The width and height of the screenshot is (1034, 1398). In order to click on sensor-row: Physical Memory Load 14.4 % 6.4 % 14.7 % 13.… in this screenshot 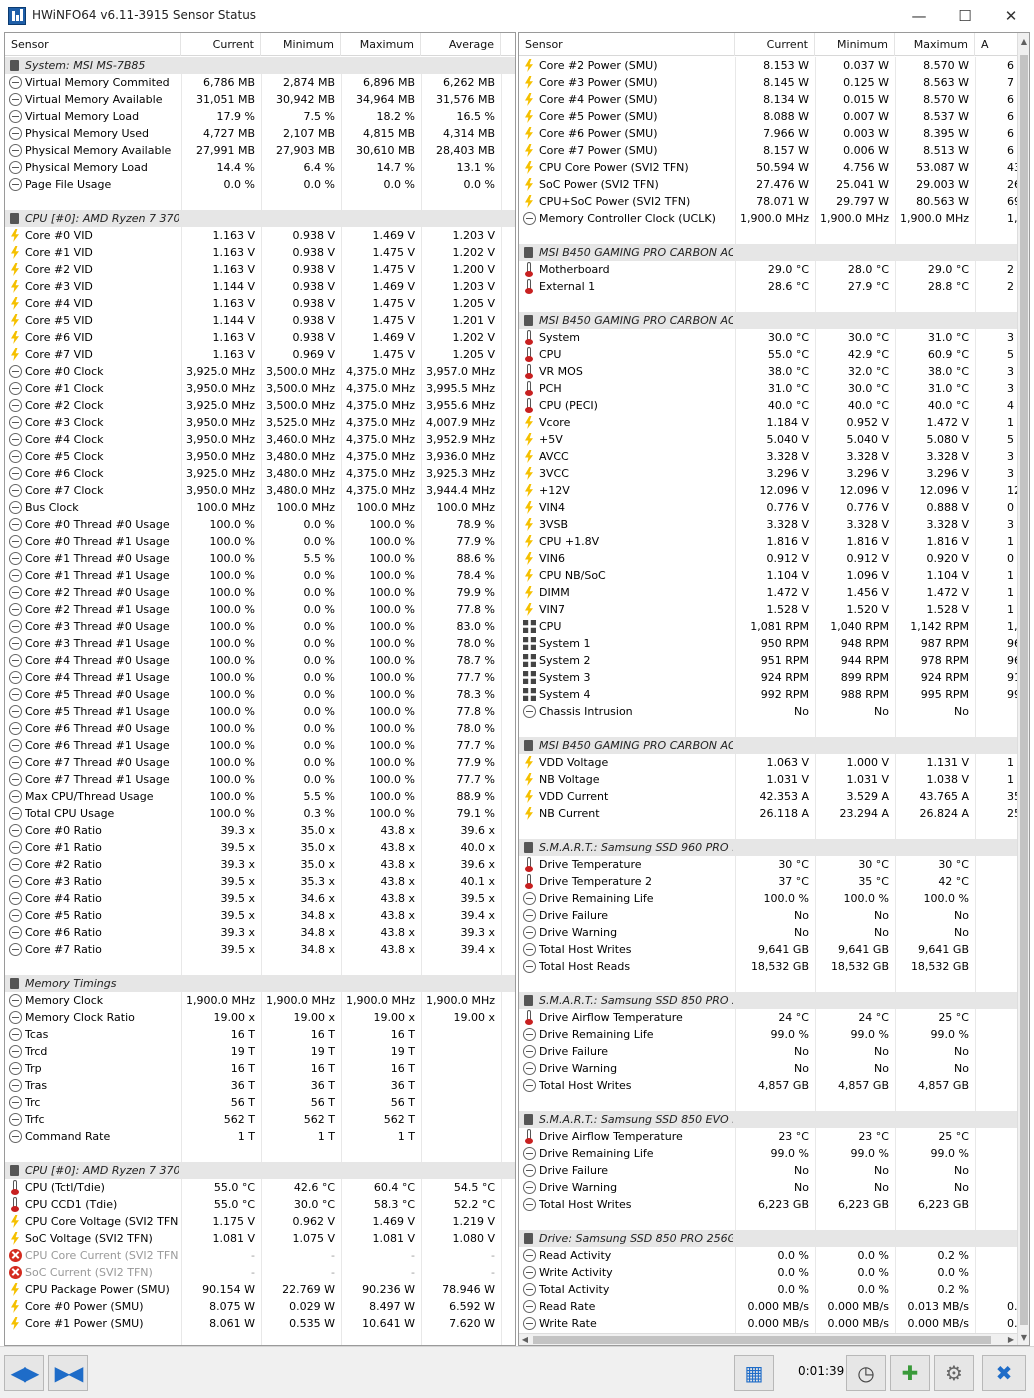, I will do `click(260, 167)`.